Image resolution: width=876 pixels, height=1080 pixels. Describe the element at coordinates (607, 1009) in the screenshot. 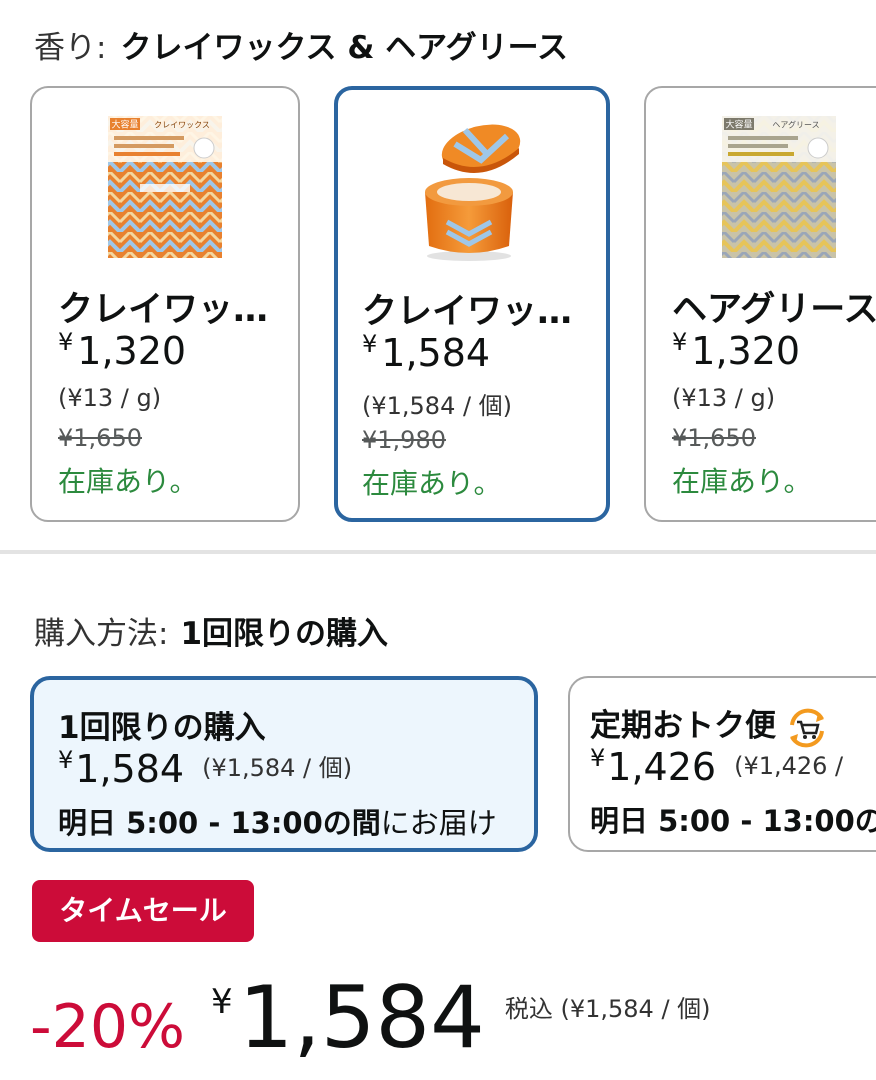

I see `tax-note: 税込 (¥1,584 / 個)` at that location.